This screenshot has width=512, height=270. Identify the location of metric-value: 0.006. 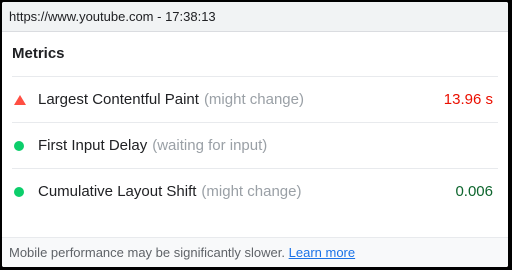
(474, 191).